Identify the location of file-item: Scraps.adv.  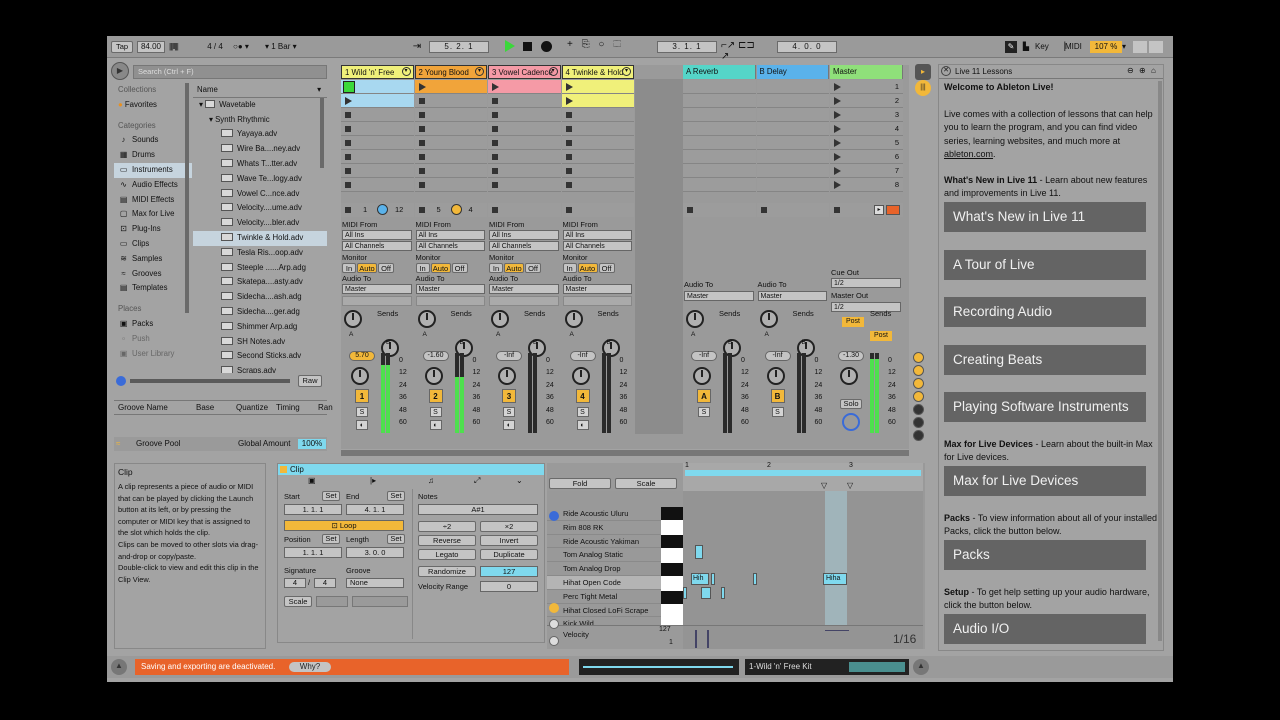
(260, 368).